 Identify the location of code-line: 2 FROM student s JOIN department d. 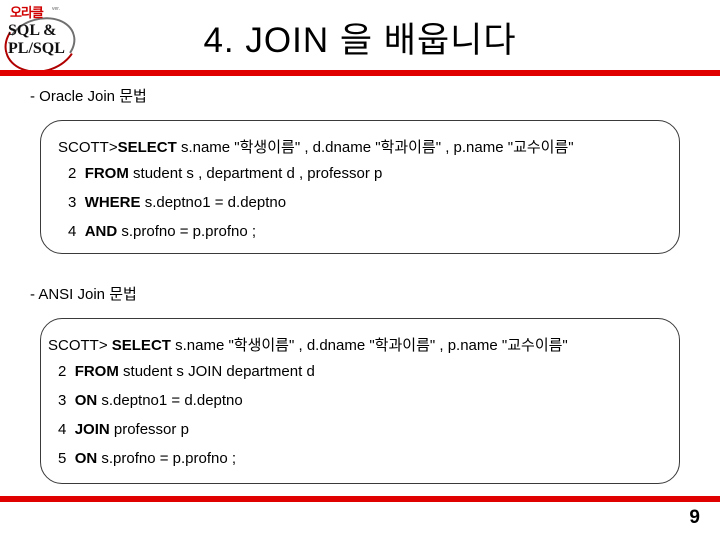
(186, 371).